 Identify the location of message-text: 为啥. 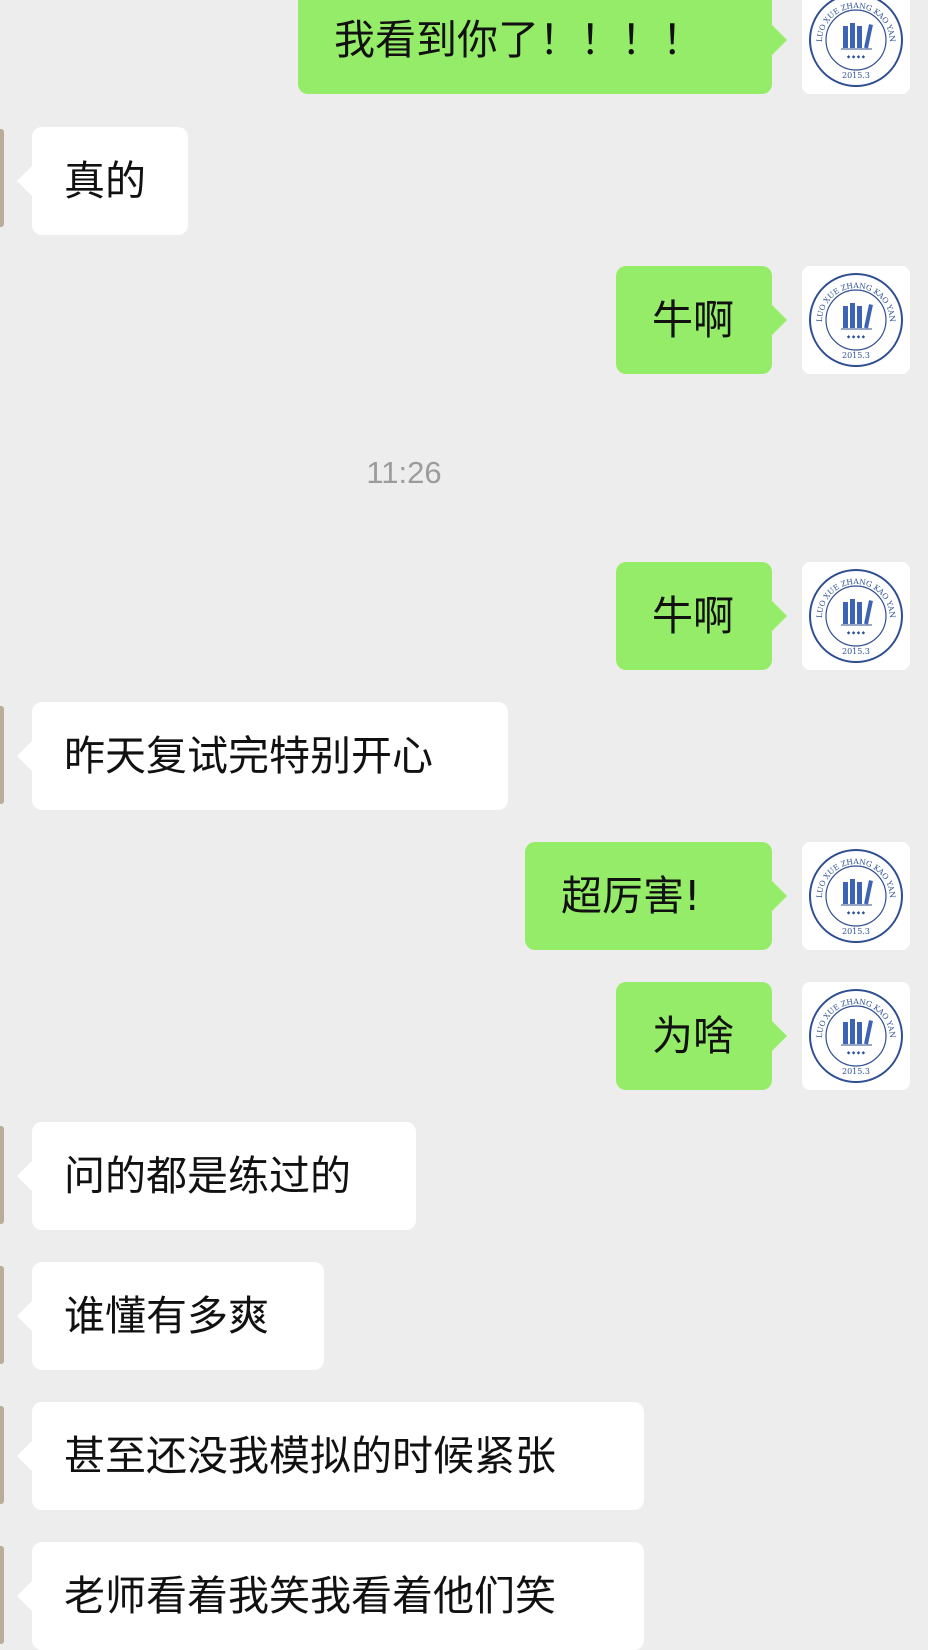
(693, 1036).